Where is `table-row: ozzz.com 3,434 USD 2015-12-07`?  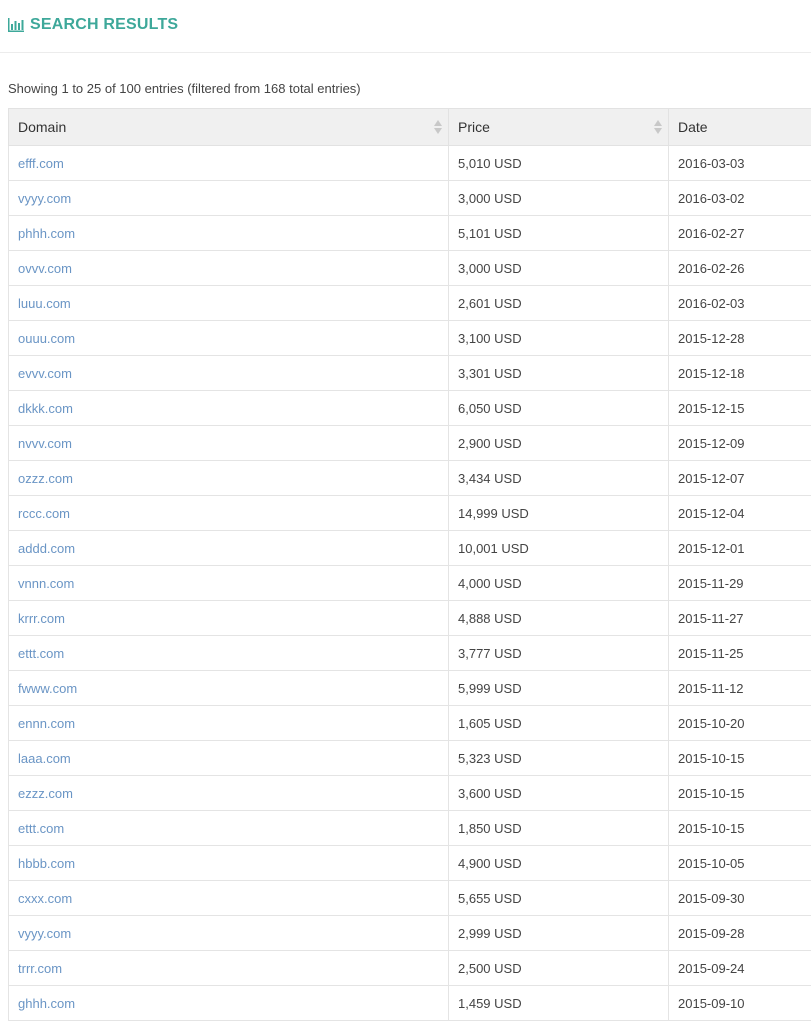 table-row: ozzz.com 3,434 USD 2015-12-07 is located at coordinates (409, 478).